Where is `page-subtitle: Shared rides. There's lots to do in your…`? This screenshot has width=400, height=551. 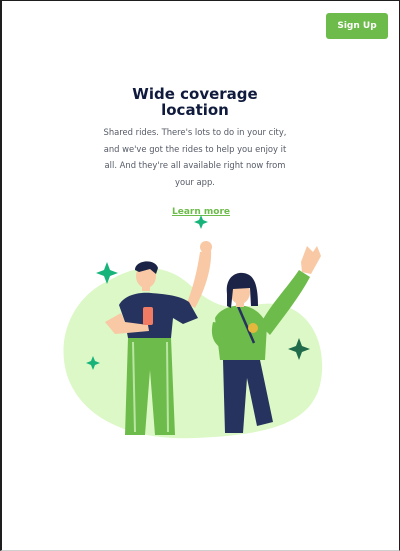 page-subtitle: Shared rides. There's lots to do in your… is located at coordinates (195, 157).